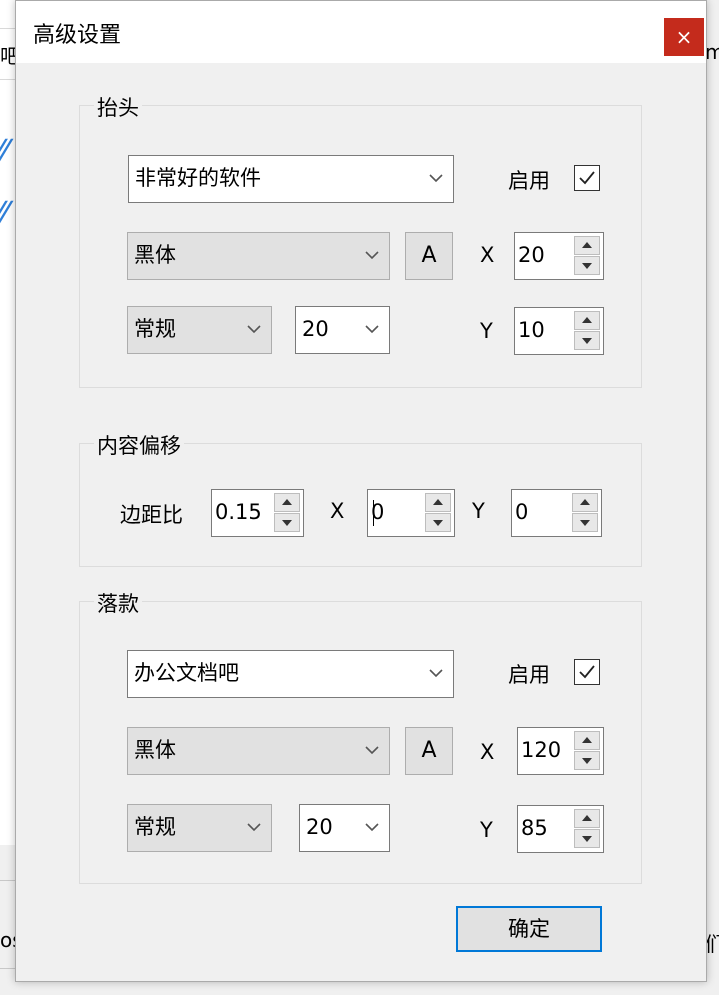 Image resolution: width=719 pixels, height=995 pixels. I want to click on footer-enable-checkbox, so click(587, 672).